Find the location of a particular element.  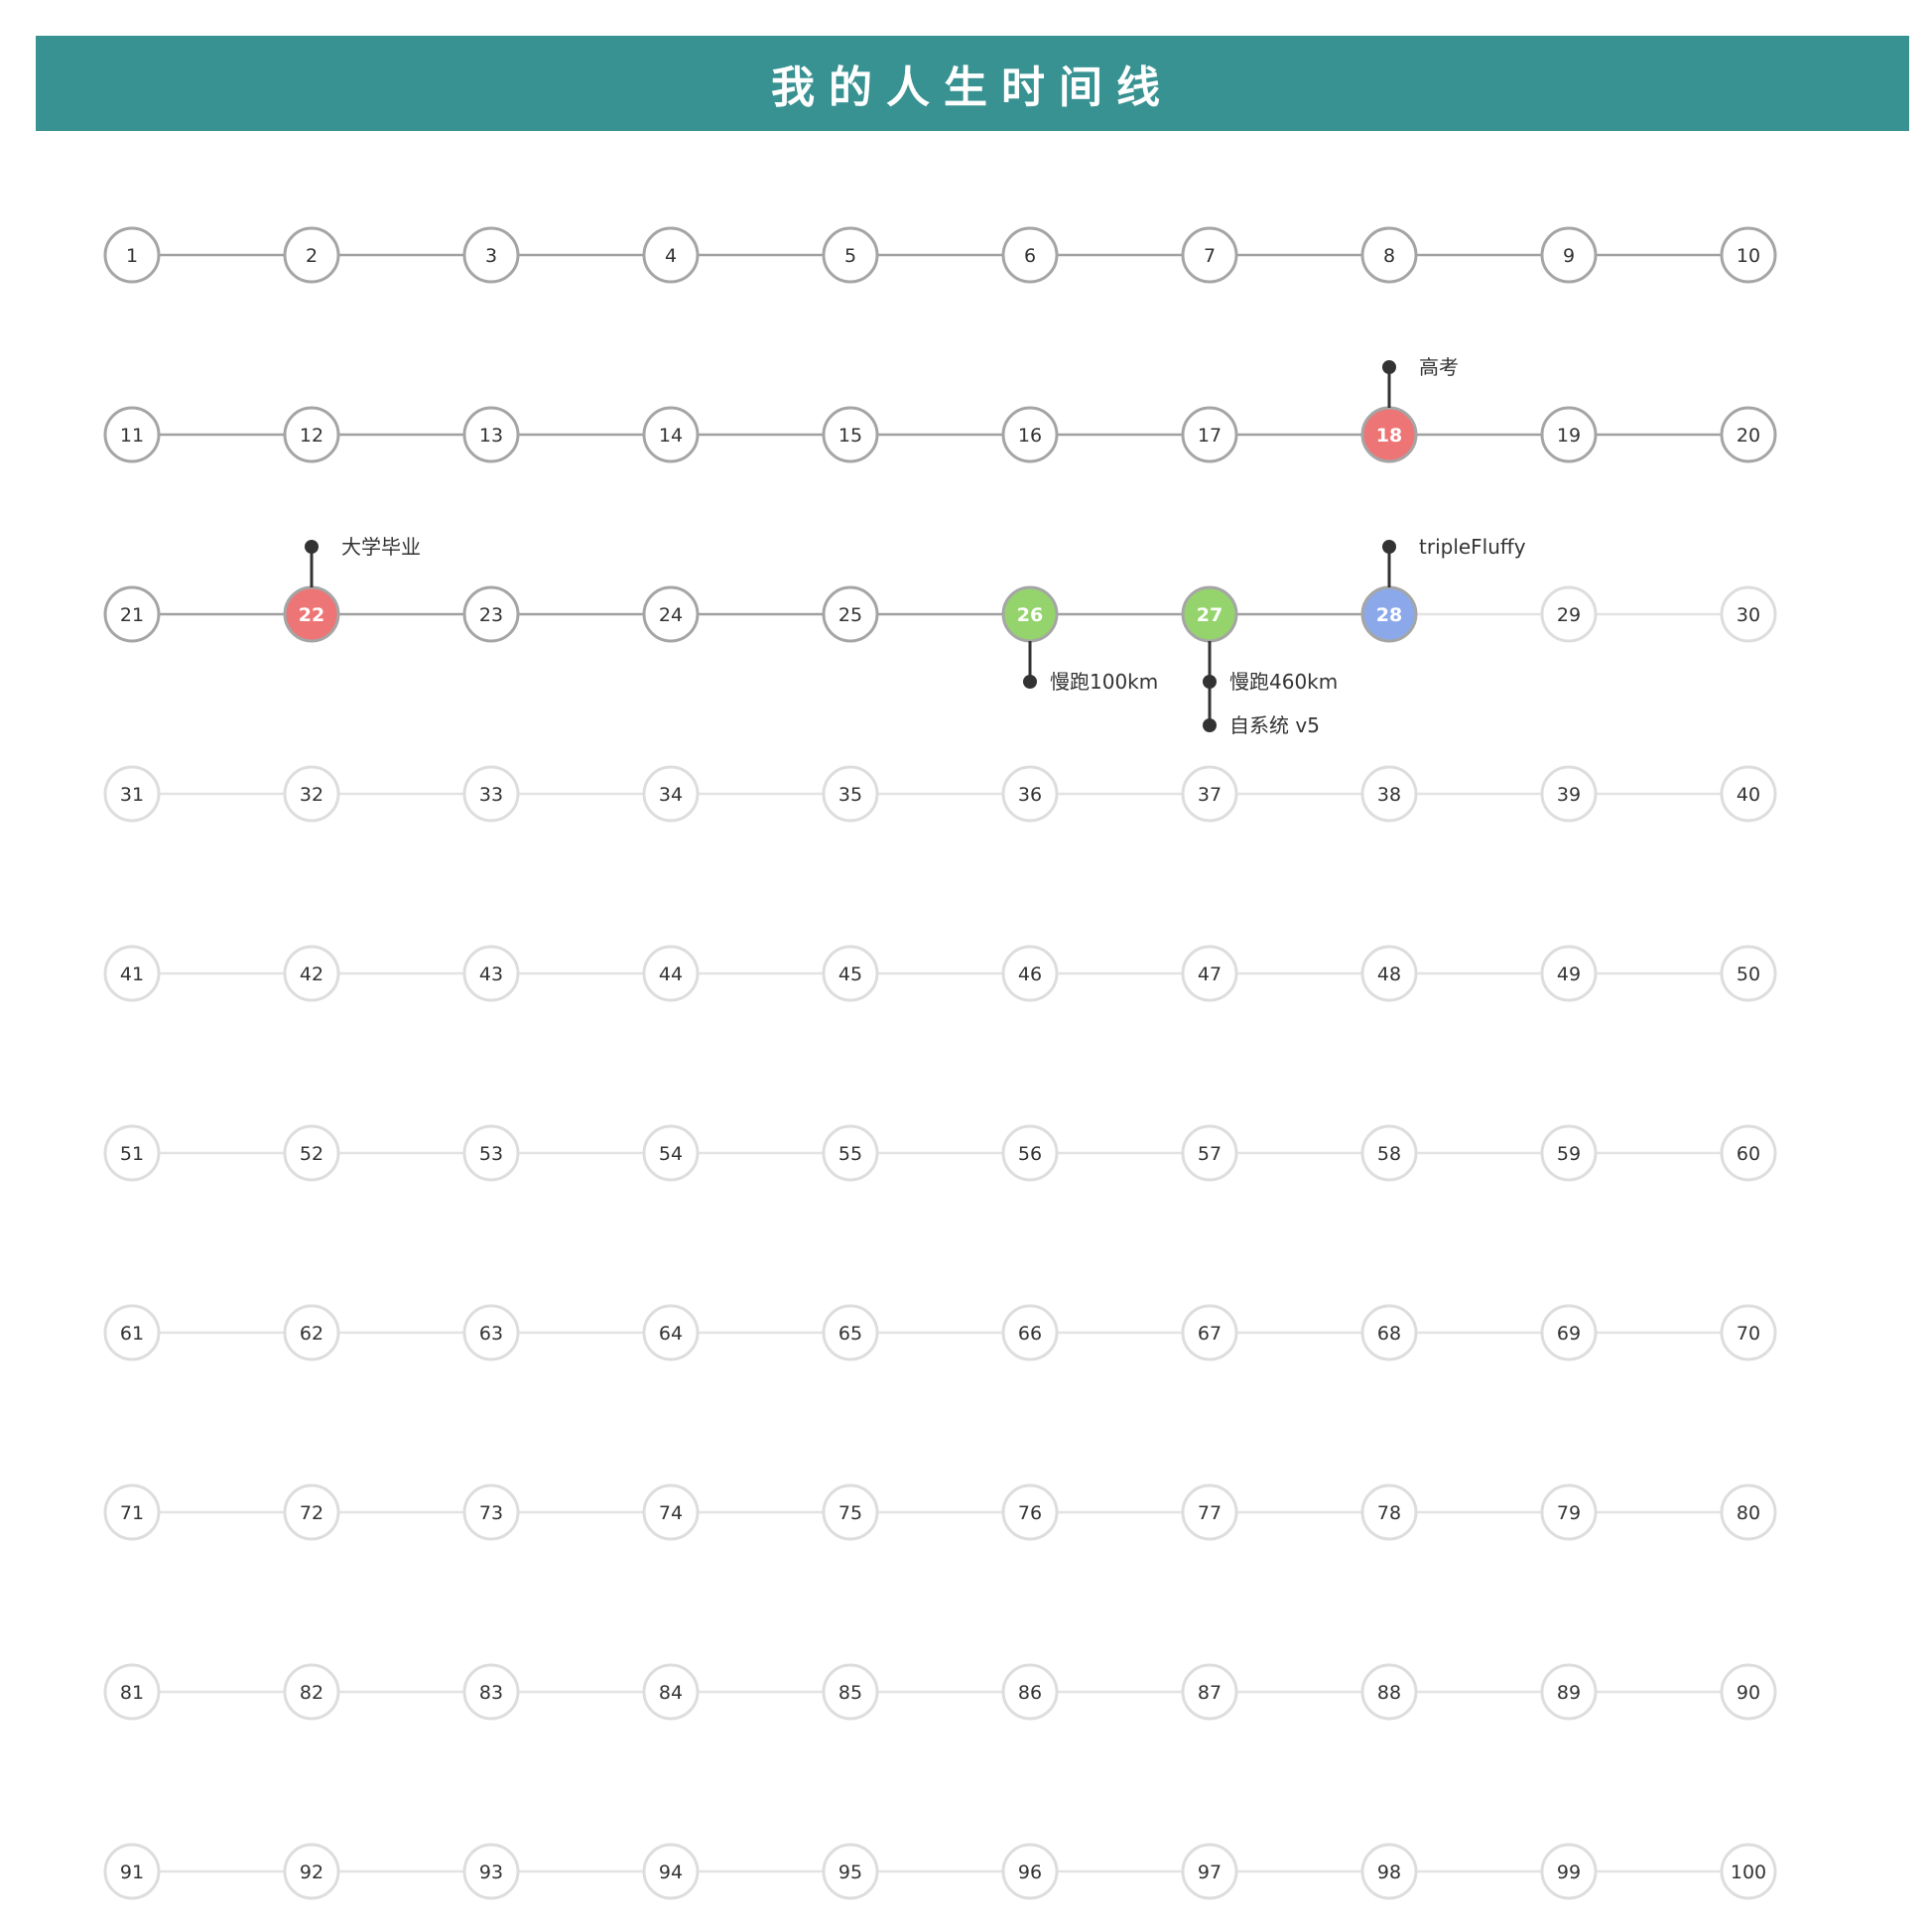

year-node-64: 64 is located at coordinates (671, 1332).